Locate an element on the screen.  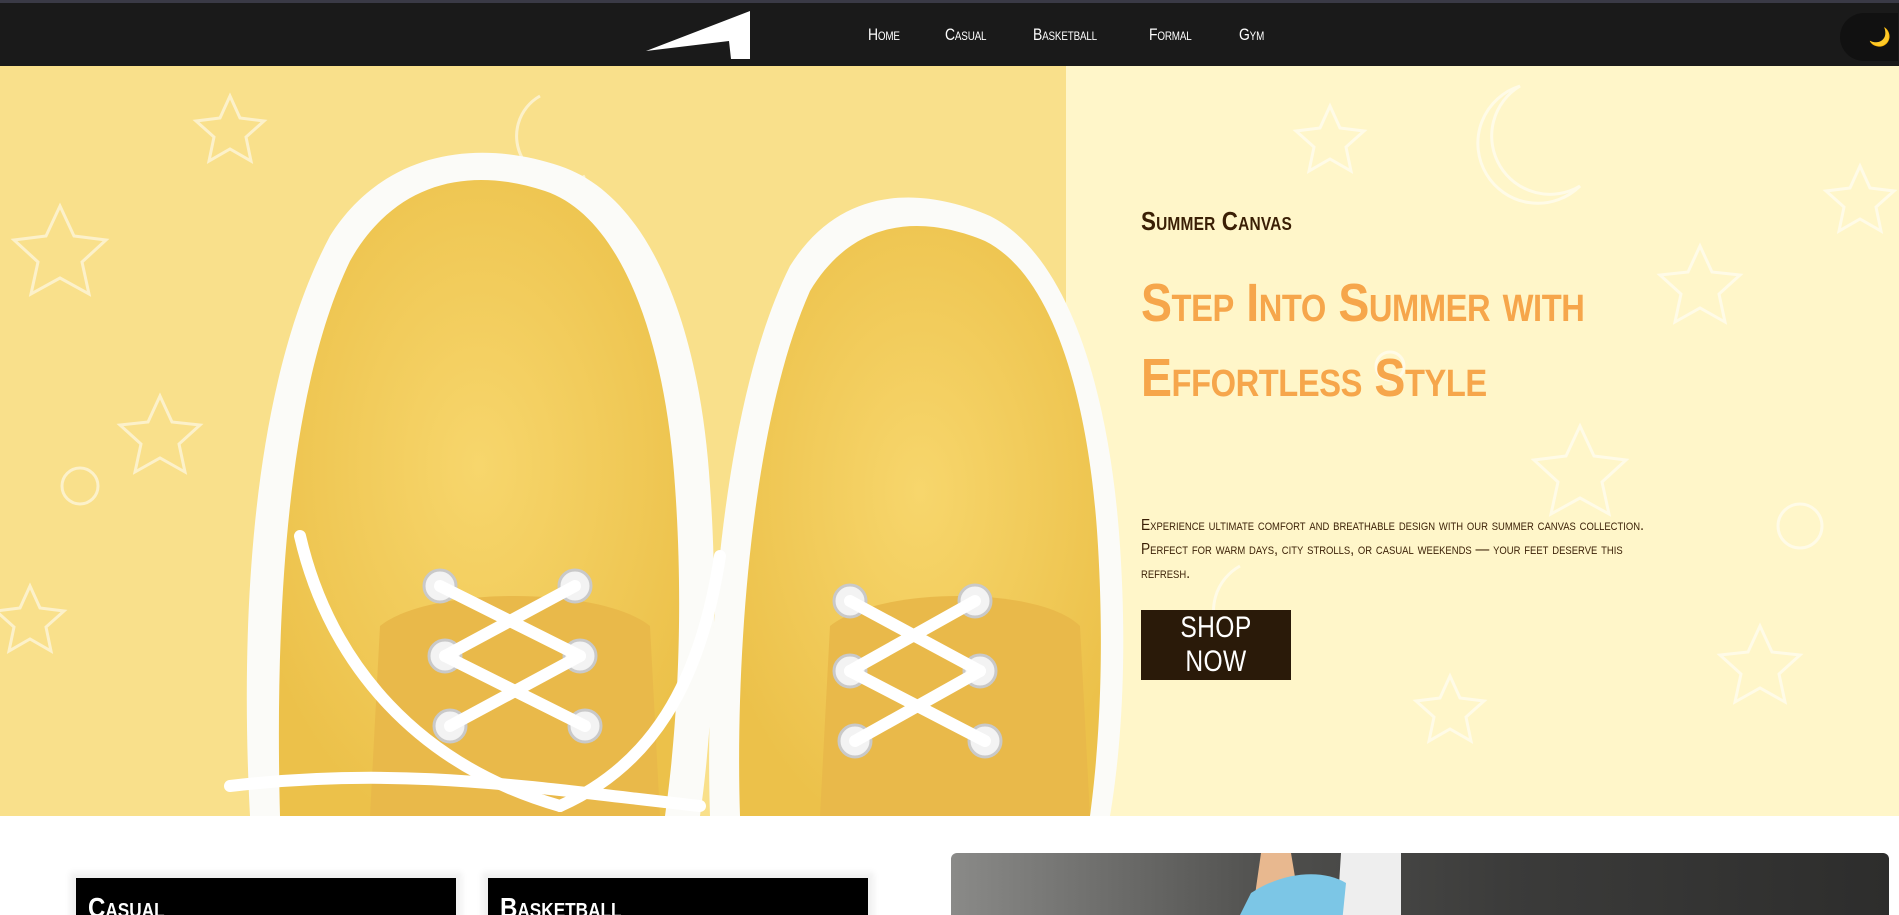
nav-item-basketball: Basketball is located at coordinates (1065, 35).